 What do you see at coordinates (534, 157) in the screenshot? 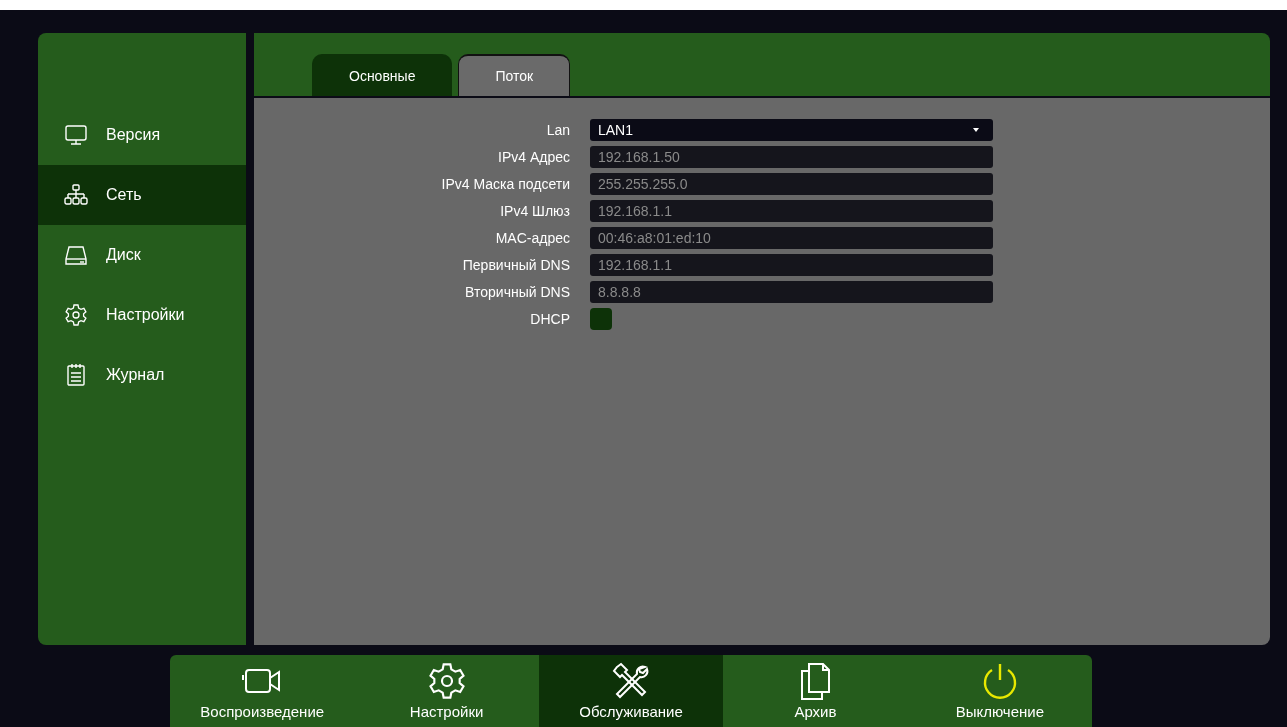
I see `field-label: IPv4 Адрес` at bounding box center [534, 157].